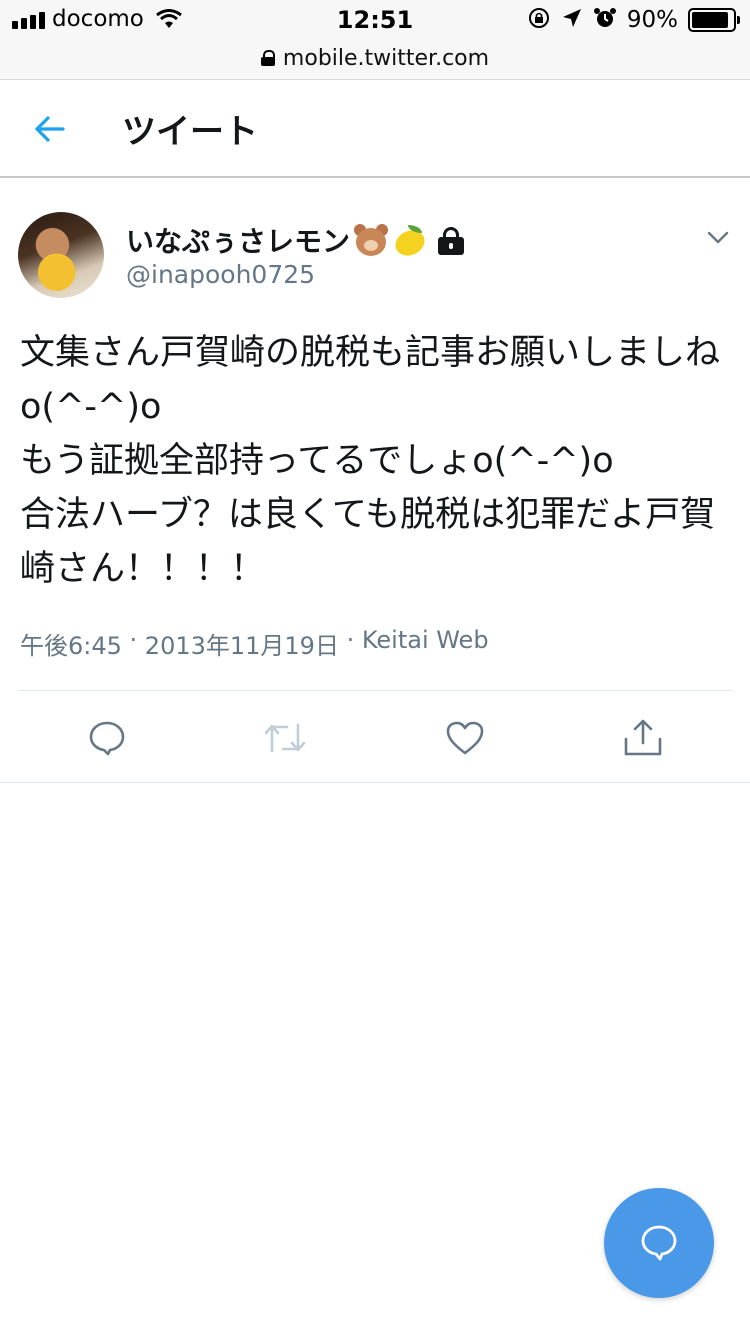  I want to click on chevron-down-icon, so click(718, 237).